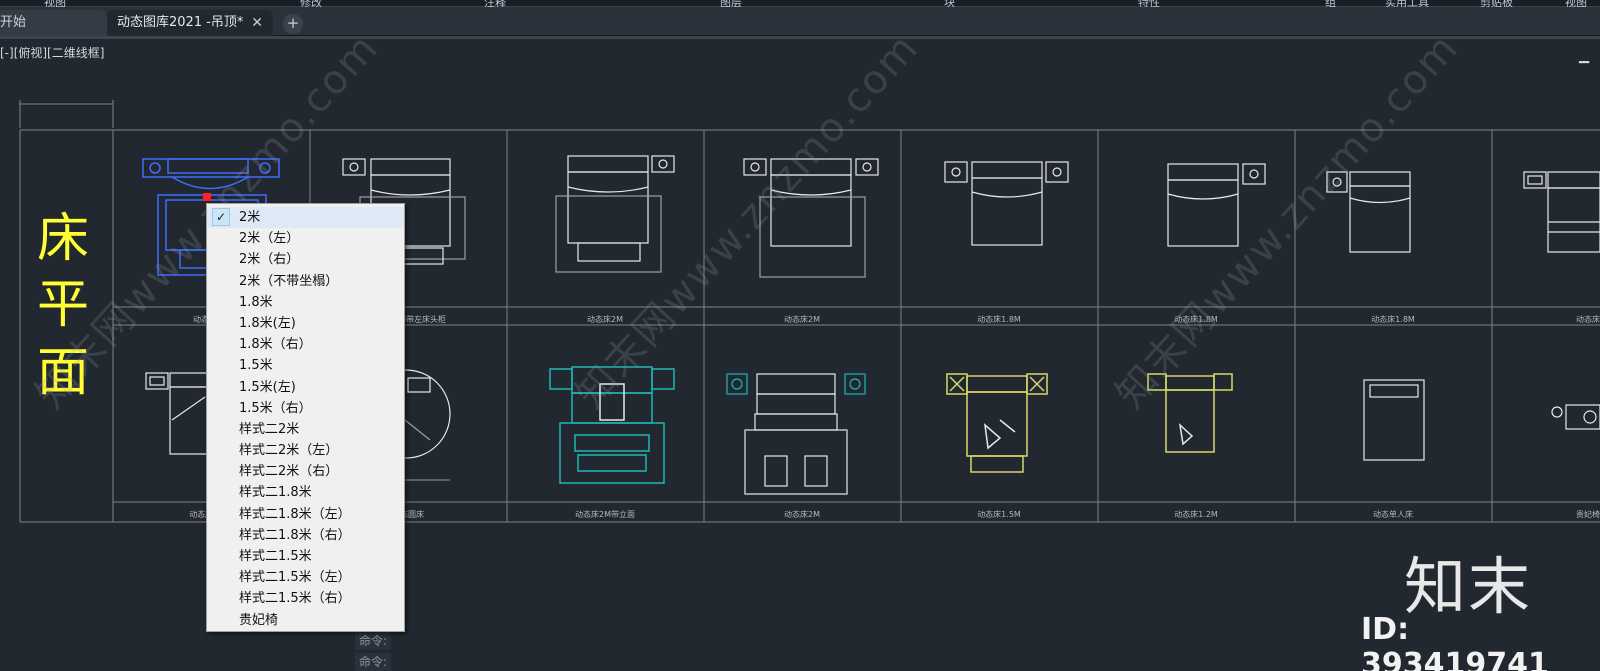 The image size is (1600, 671). I want to click on chaise-block, so click(1575, 417).